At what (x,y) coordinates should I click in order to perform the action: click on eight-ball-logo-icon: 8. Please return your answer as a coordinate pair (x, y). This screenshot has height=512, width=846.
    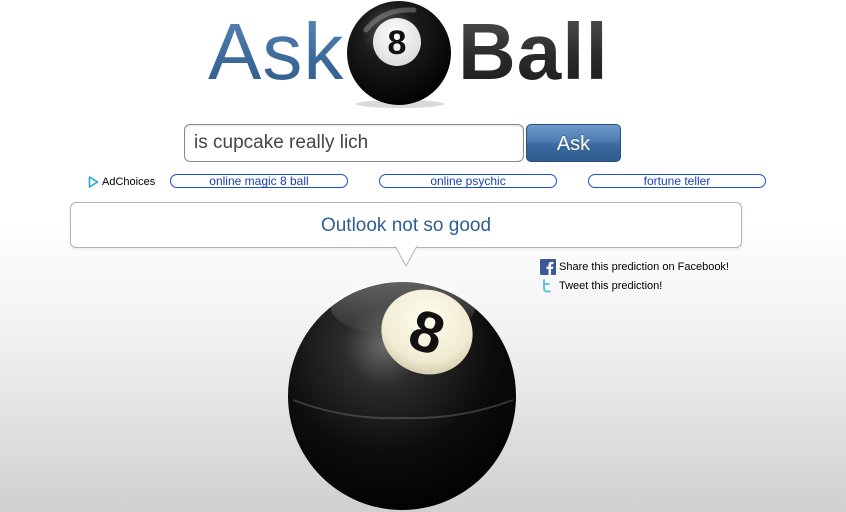
    Looking at the image, I should click on (399, 54).